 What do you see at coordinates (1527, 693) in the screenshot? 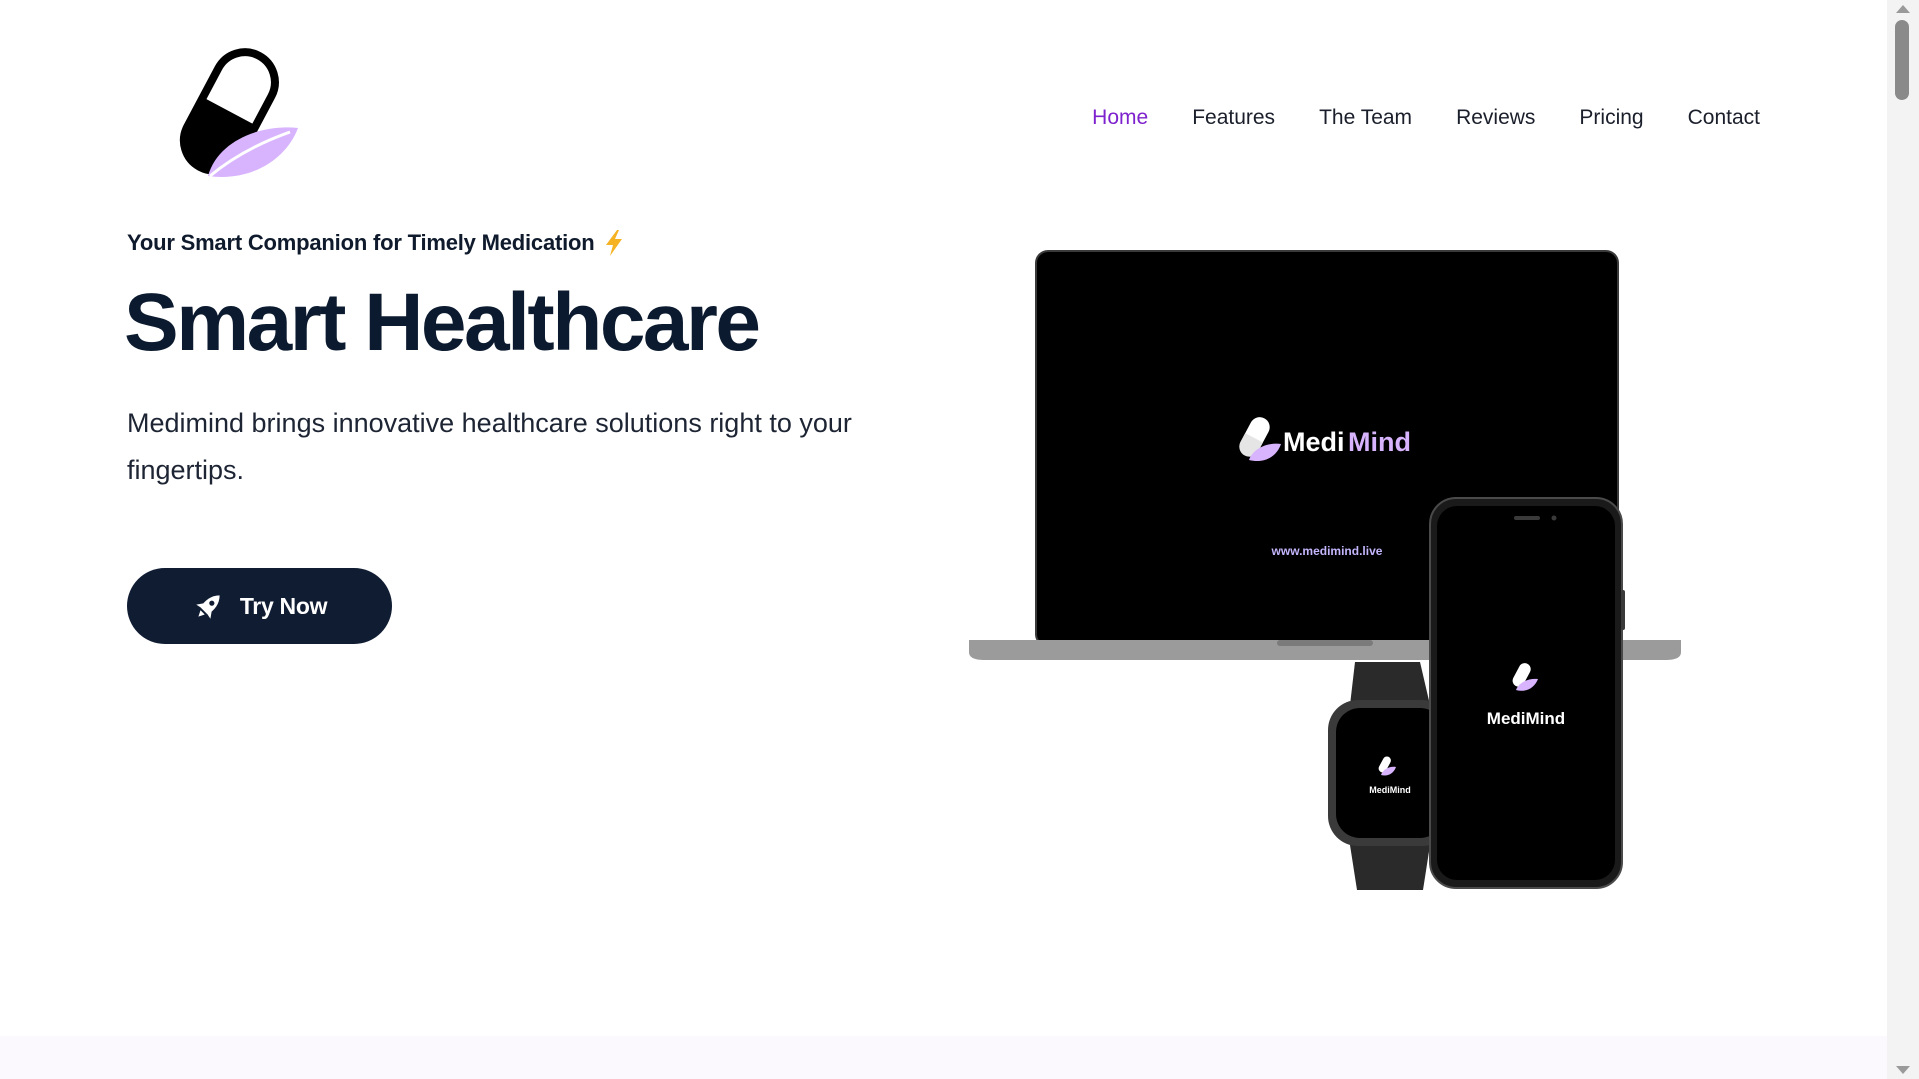
I see `smartphone: MediMind` at bounding box center [1527, 693].